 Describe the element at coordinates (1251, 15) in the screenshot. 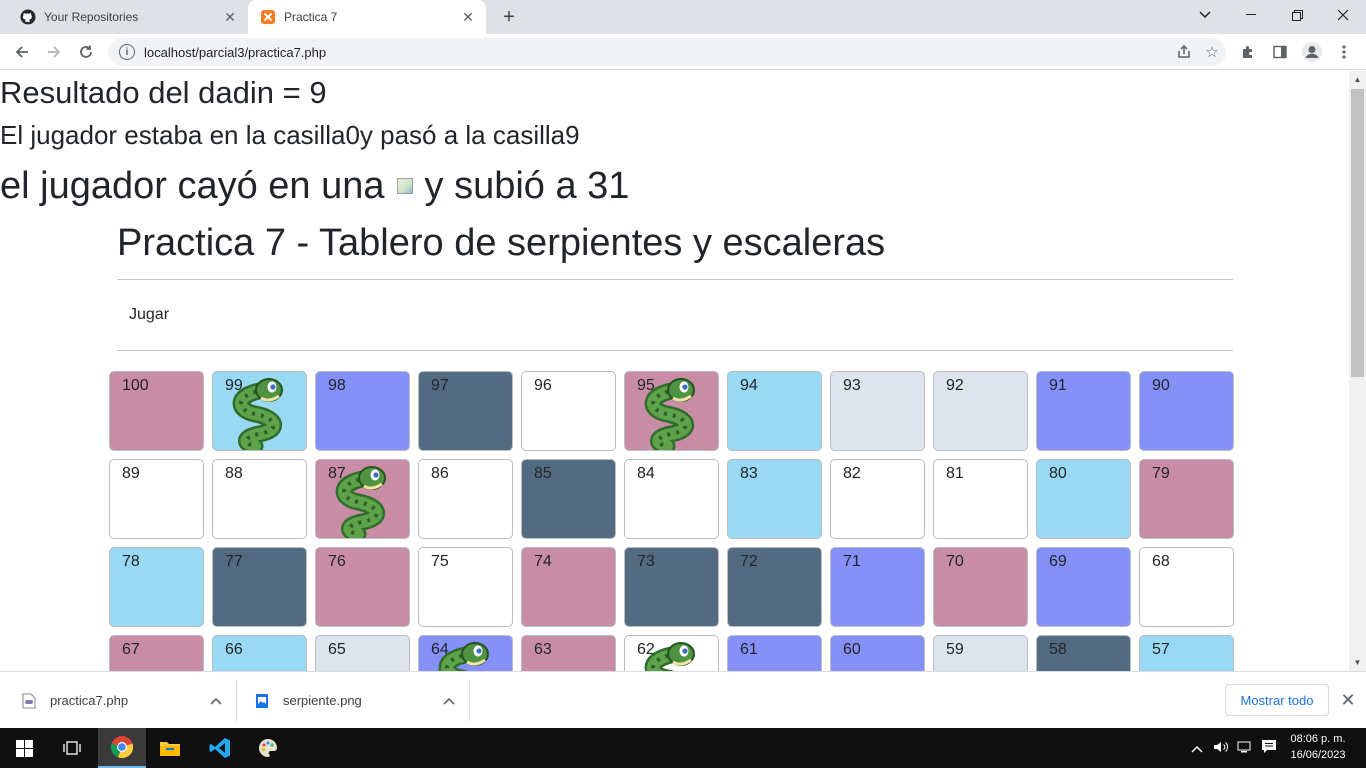

I see `minimize-icon` at that location.